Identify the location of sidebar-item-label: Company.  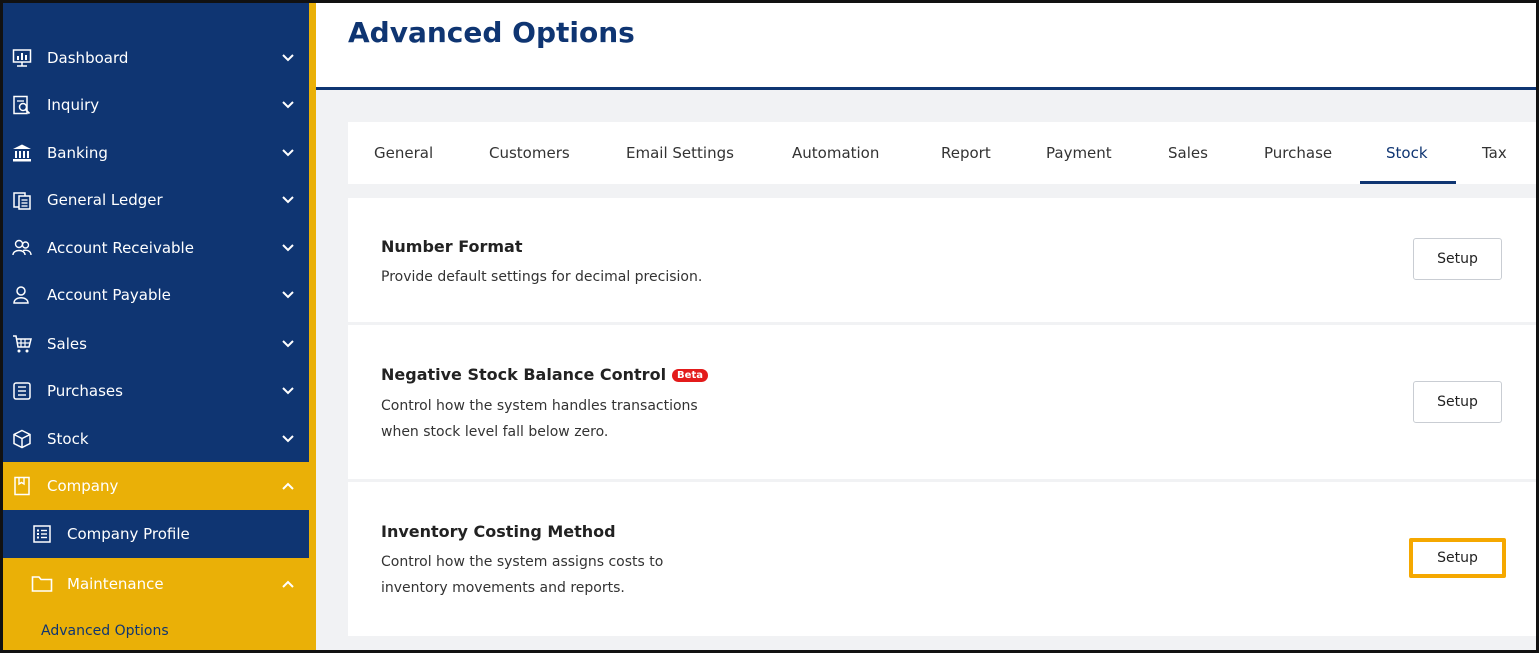
(83, 486).